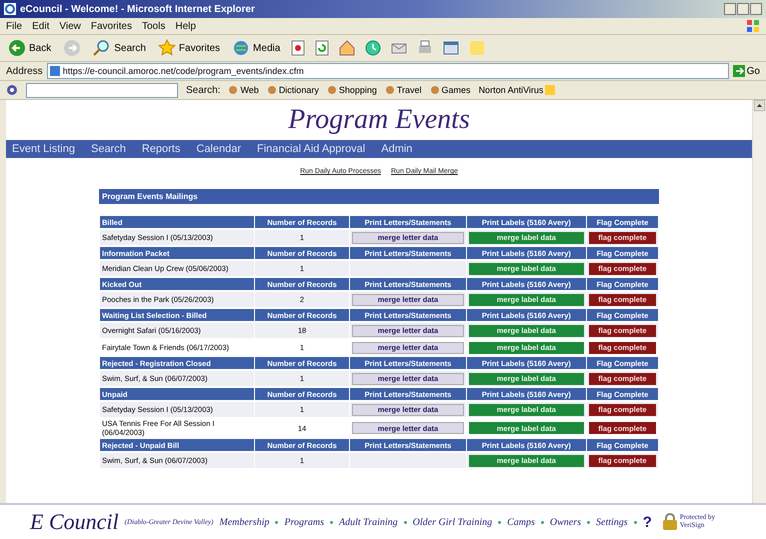  What do you see at coordinates (243, 90) in the screenshot?
I see `toolbar-link: Web` at bounding box center [243, 90].